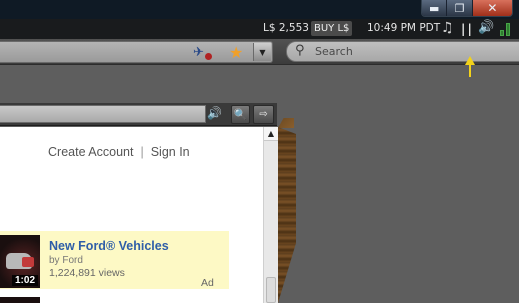 Image resolution: width=519 pixels, height=303 pixels. Describe the element at coordinates (103, 114) in the screenshot. I see `media-url-field` at that location.